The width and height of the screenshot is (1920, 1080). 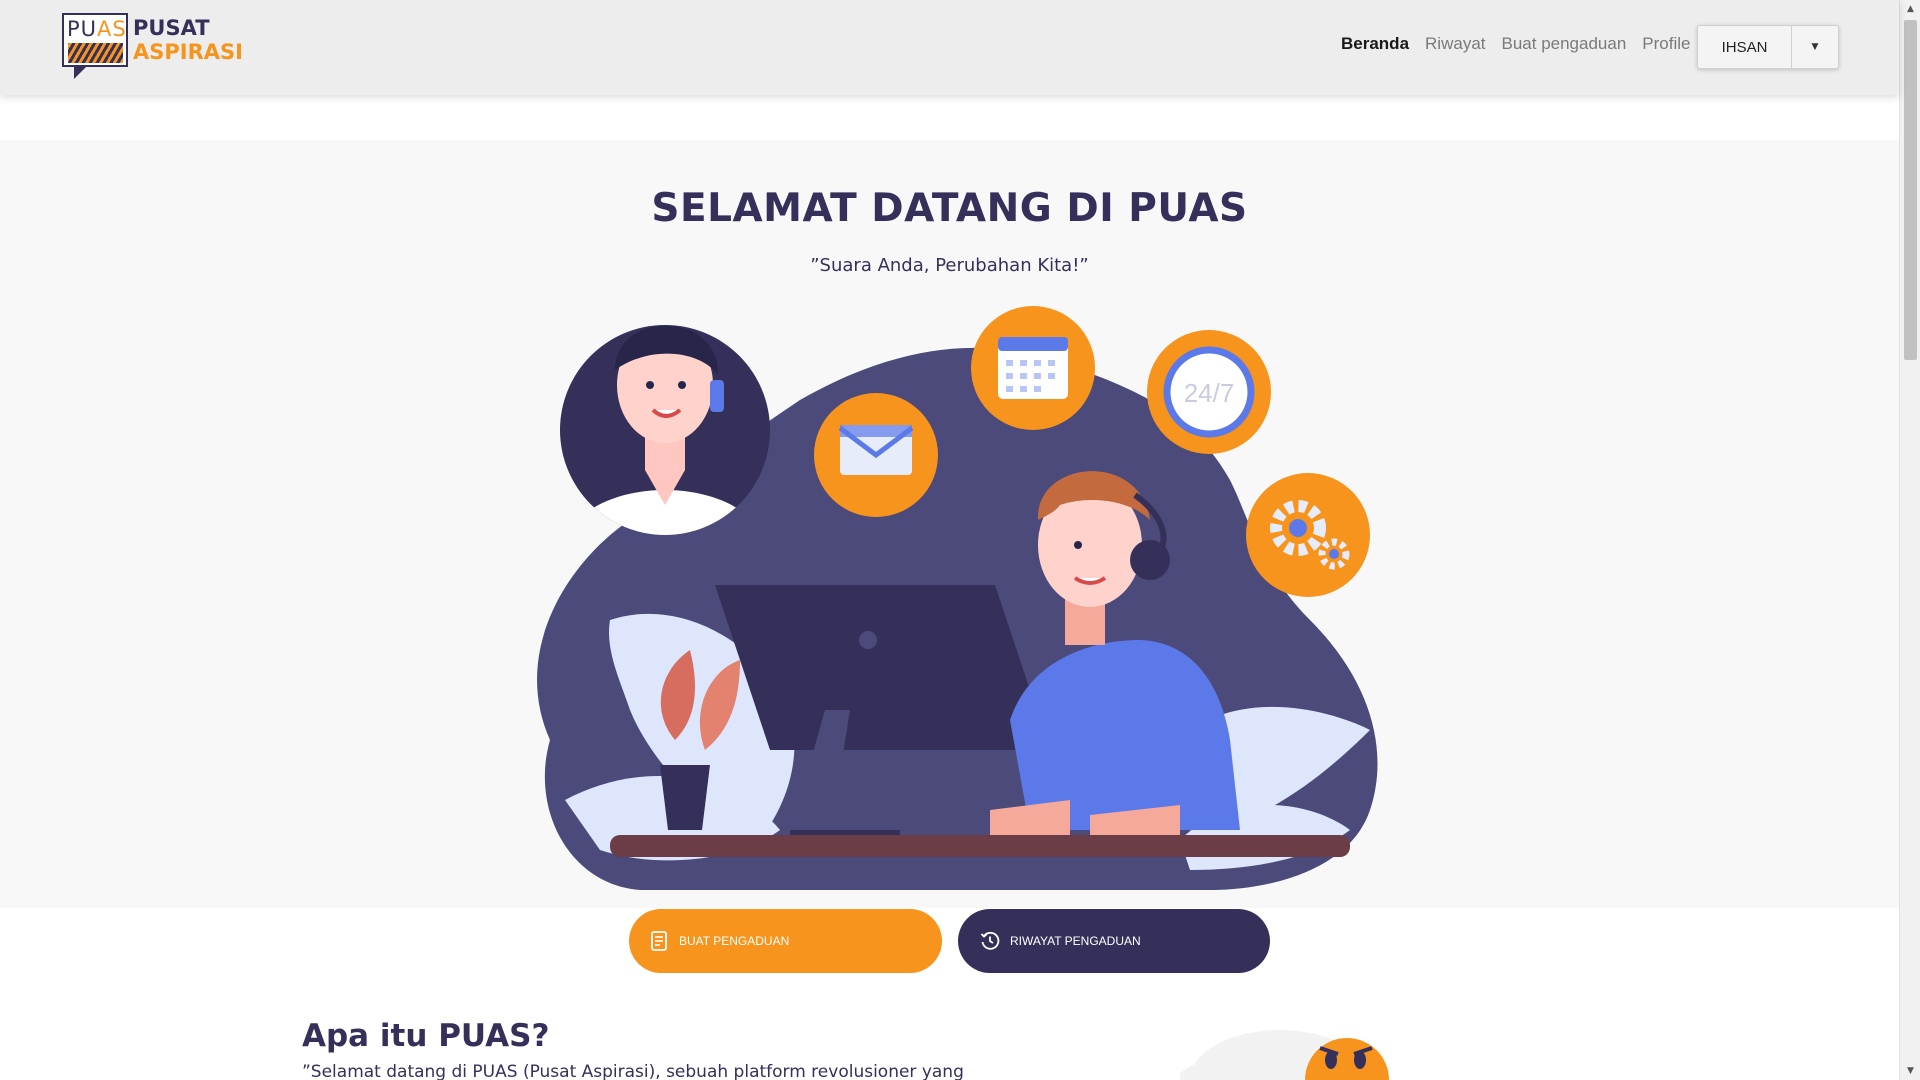 What do you see at coordinates (426, 1036) in the screenshot?
I see `about-title: Apa itu PUAS?` at bounding box center [426, 1036].